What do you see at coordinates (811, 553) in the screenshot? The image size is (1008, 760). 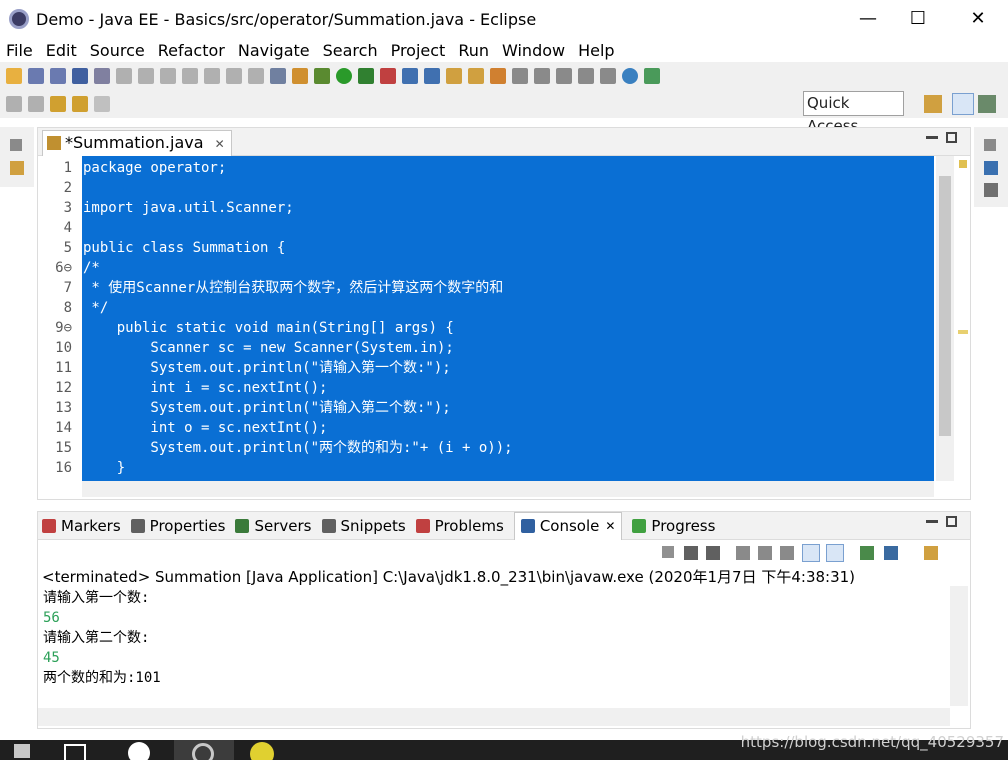 I see `show-console-on-stdout-icon` at bounding box center [811, 553].